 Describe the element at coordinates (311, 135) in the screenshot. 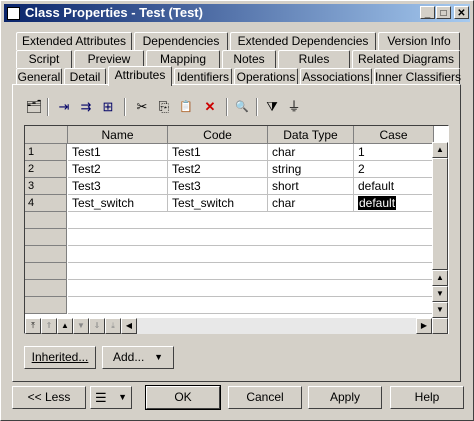

I see `column-header-data-type: Data Type` at that location.